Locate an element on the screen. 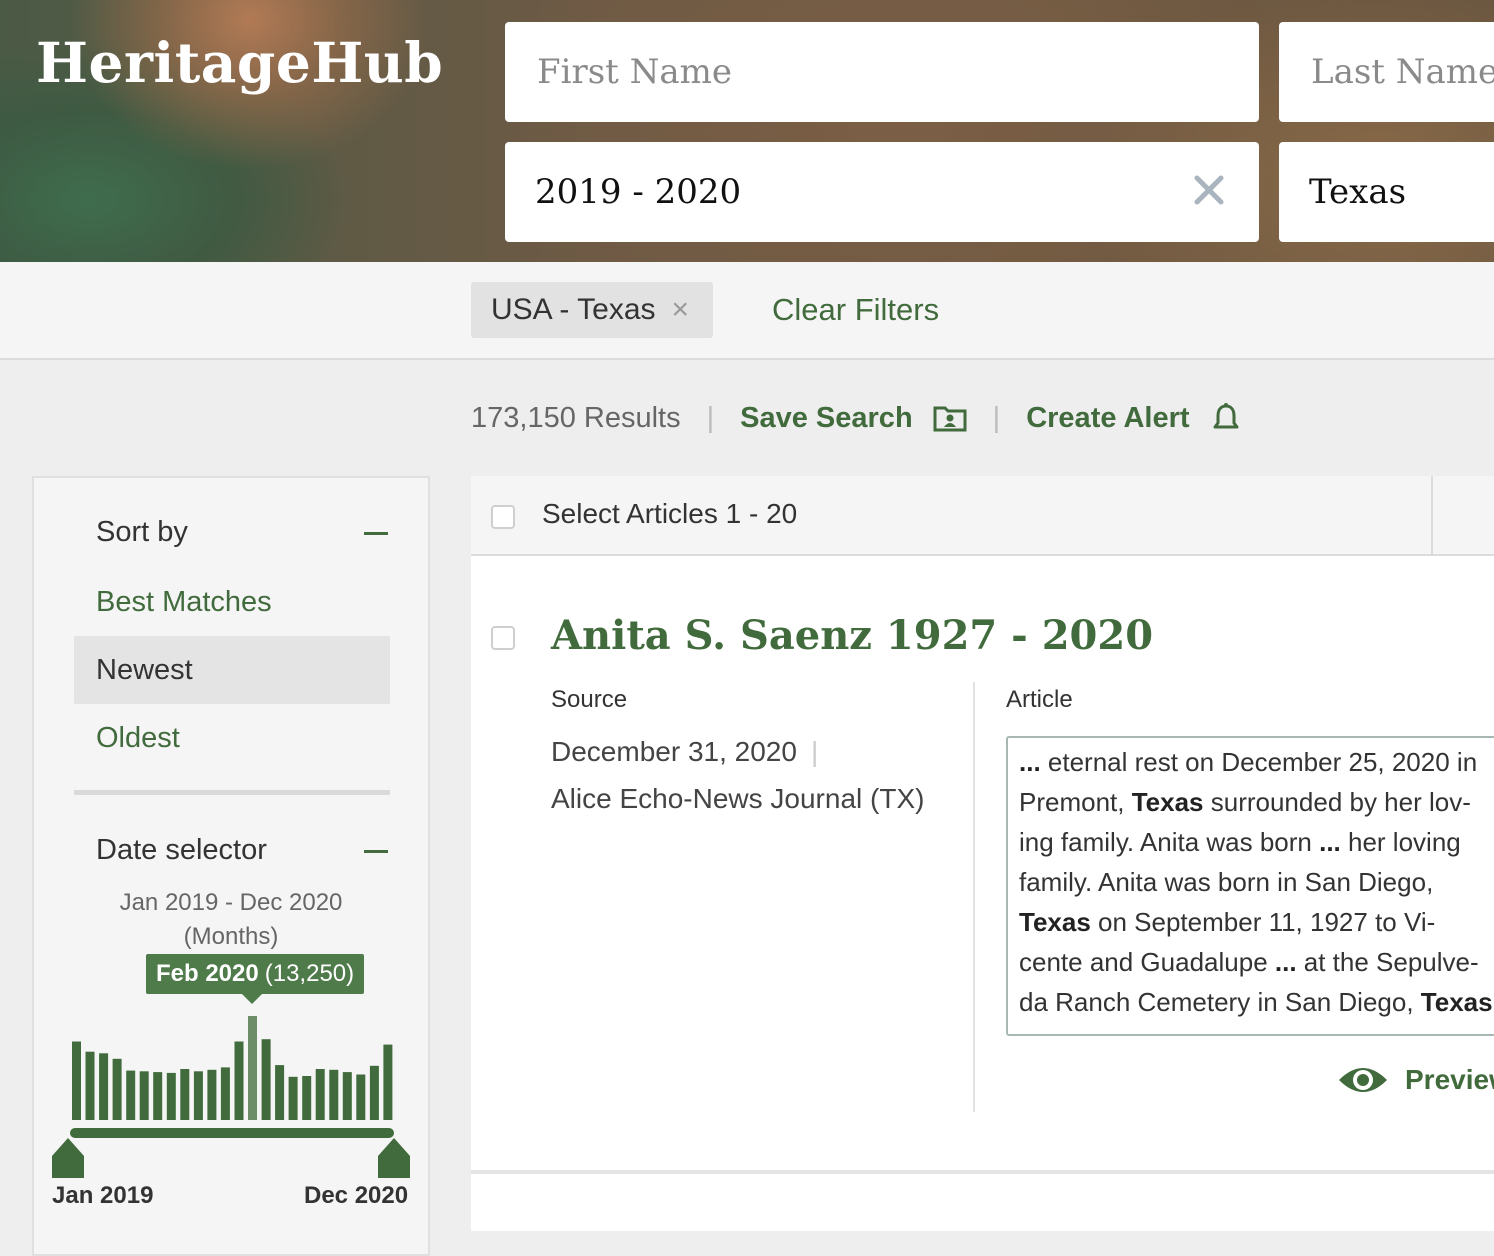 The height and width of the screenshot is (1256, 1494). create-alert-link: Create Alert is located at coordinates (1107, 418).